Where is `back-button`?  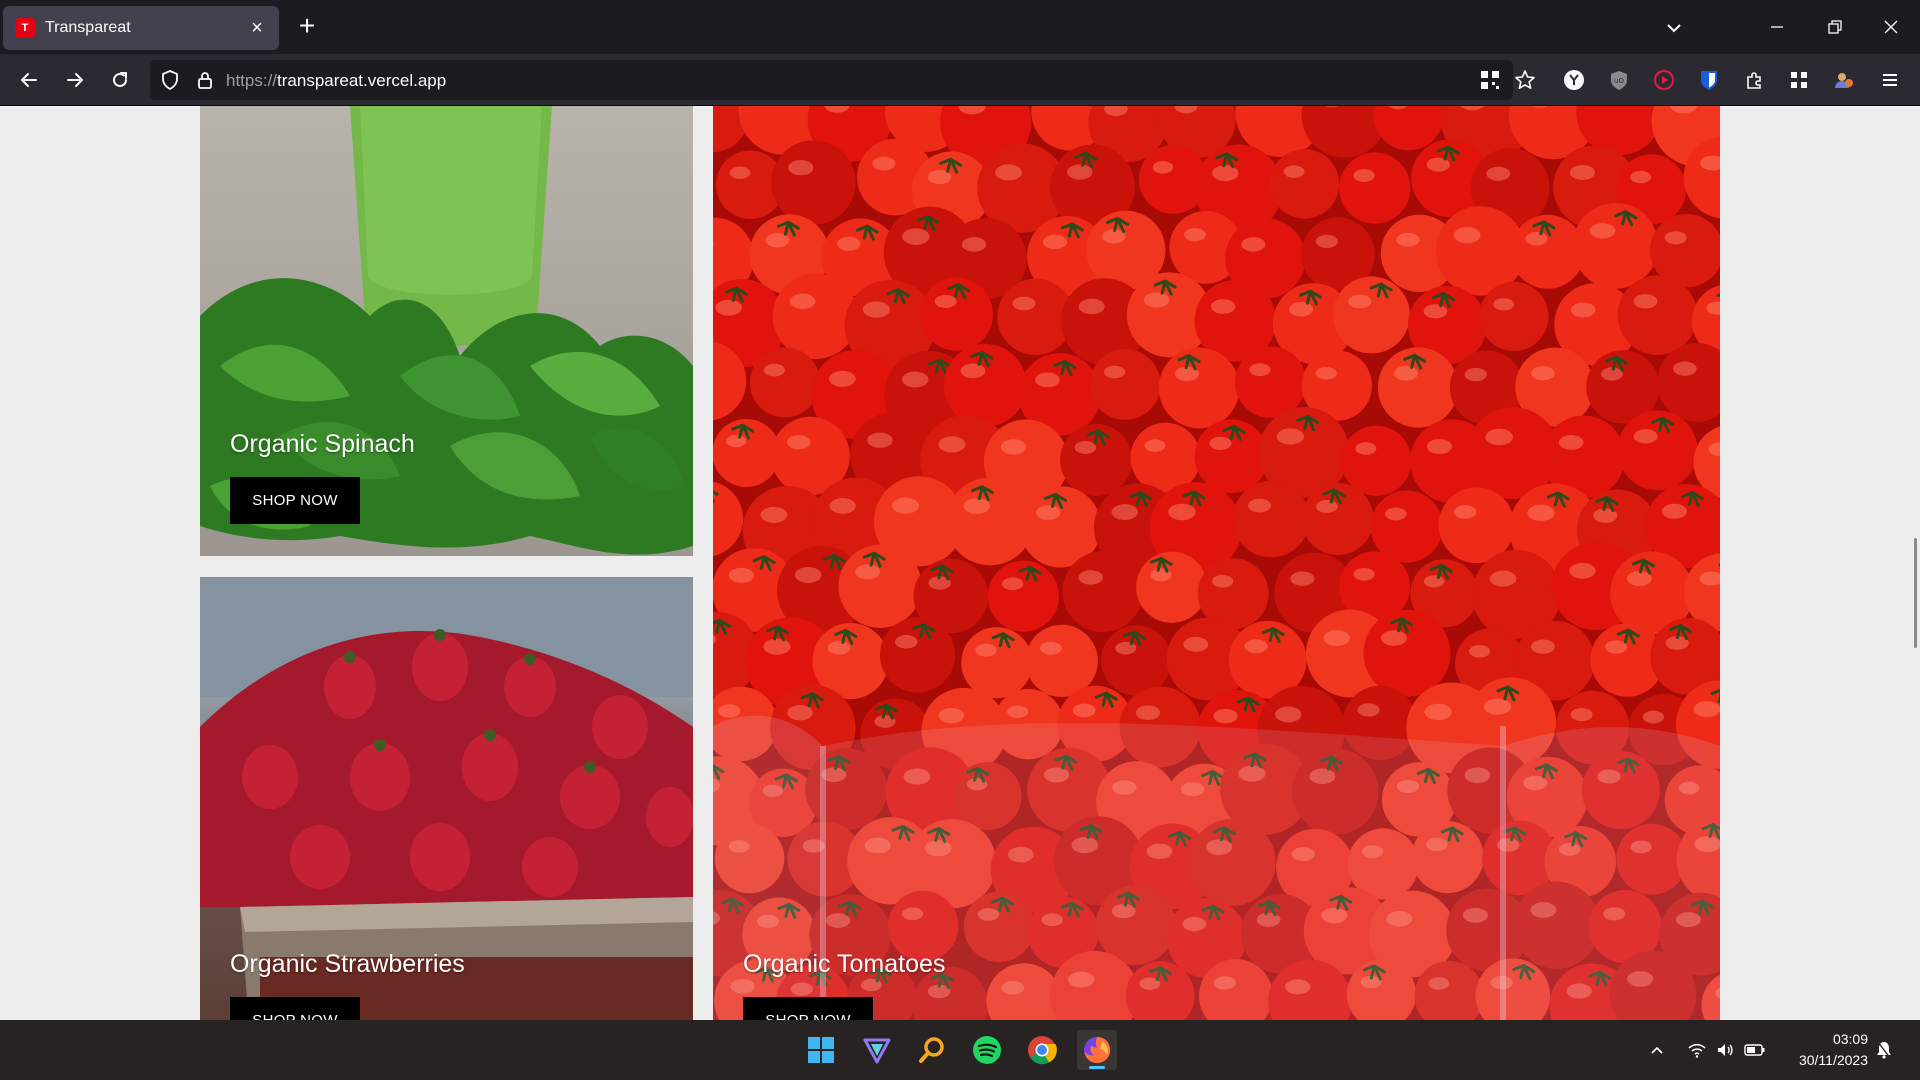 back-button is located at coordinates (29, 80).